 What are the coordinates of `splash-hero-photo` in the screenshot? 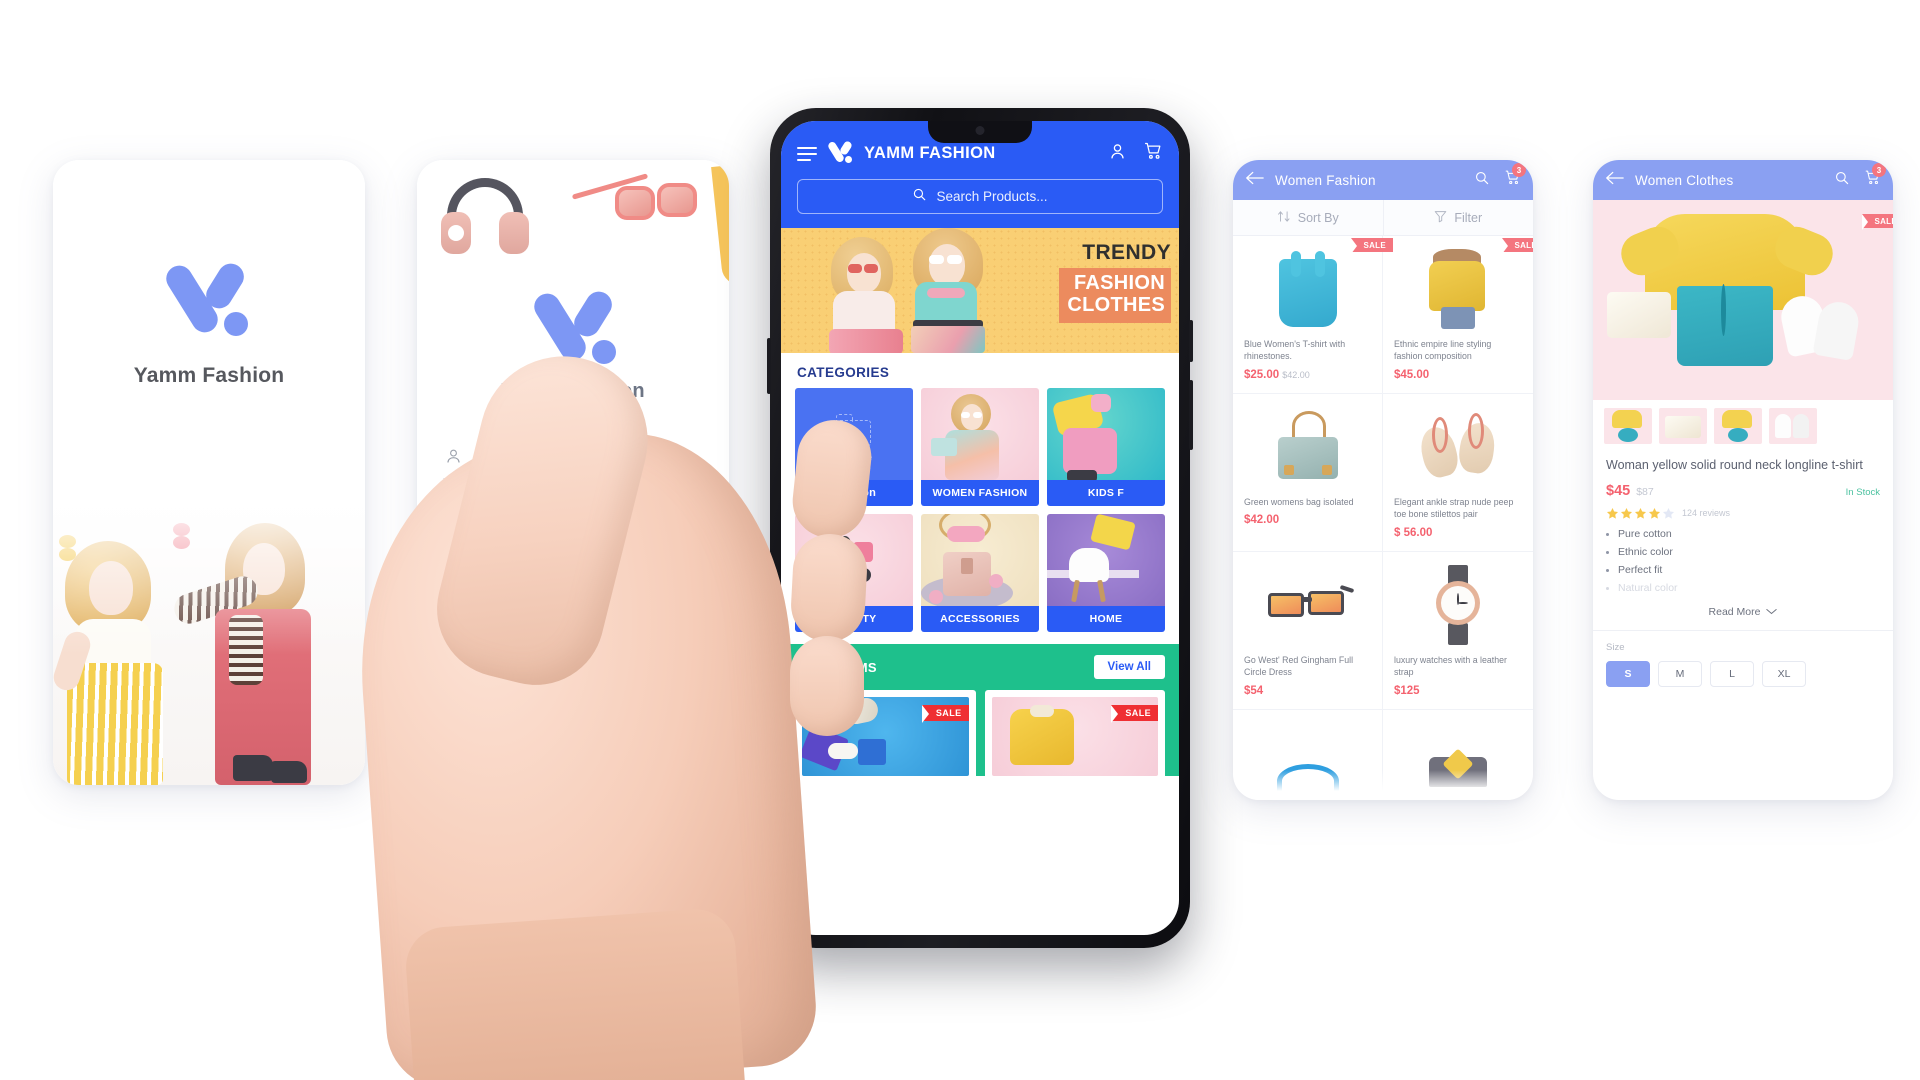 It's located at (209, 640).